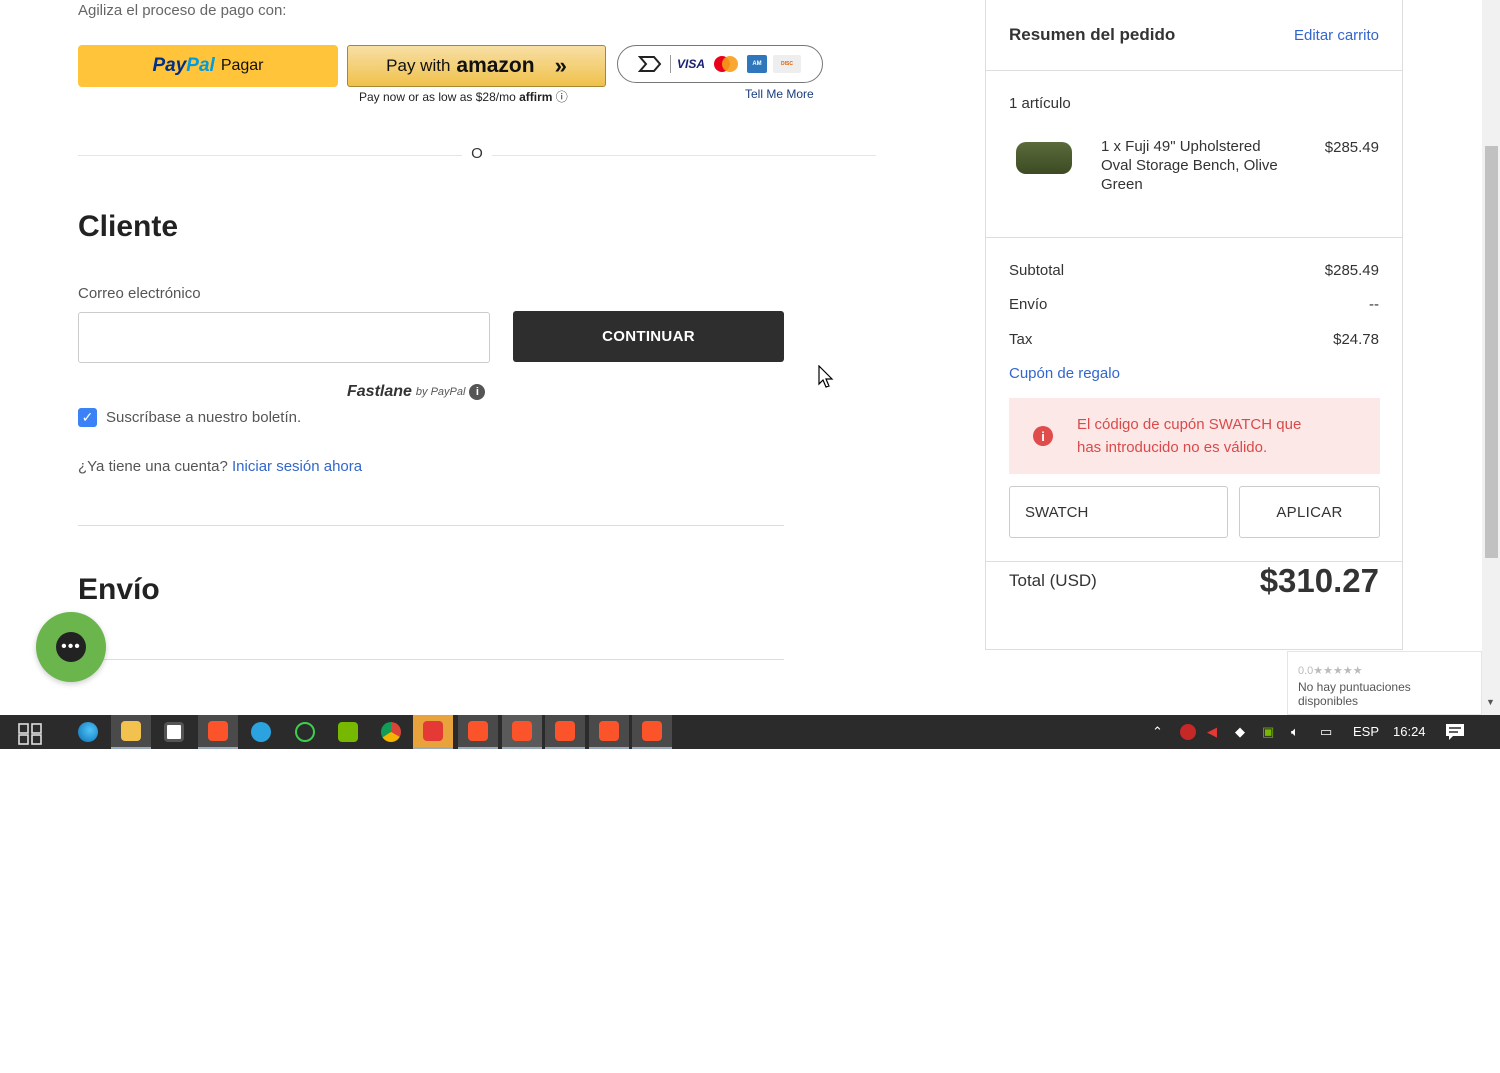 The width and height of the screenshot is (1500, 1073). I want to click on chat-launcher-button: •••, so click(71, 647).